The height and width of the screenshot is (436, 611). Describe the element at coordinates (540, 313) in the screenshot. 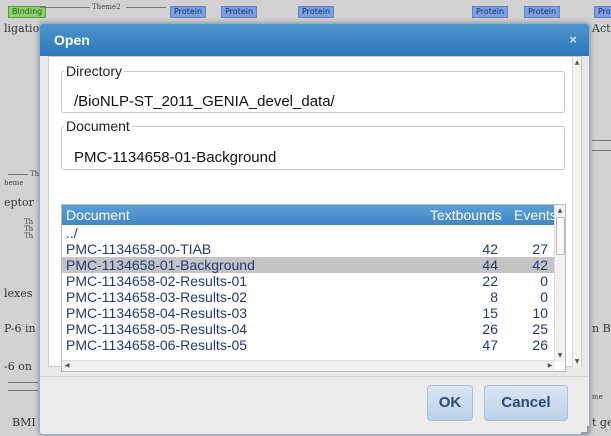

I see `events-cell: 10` at that location.